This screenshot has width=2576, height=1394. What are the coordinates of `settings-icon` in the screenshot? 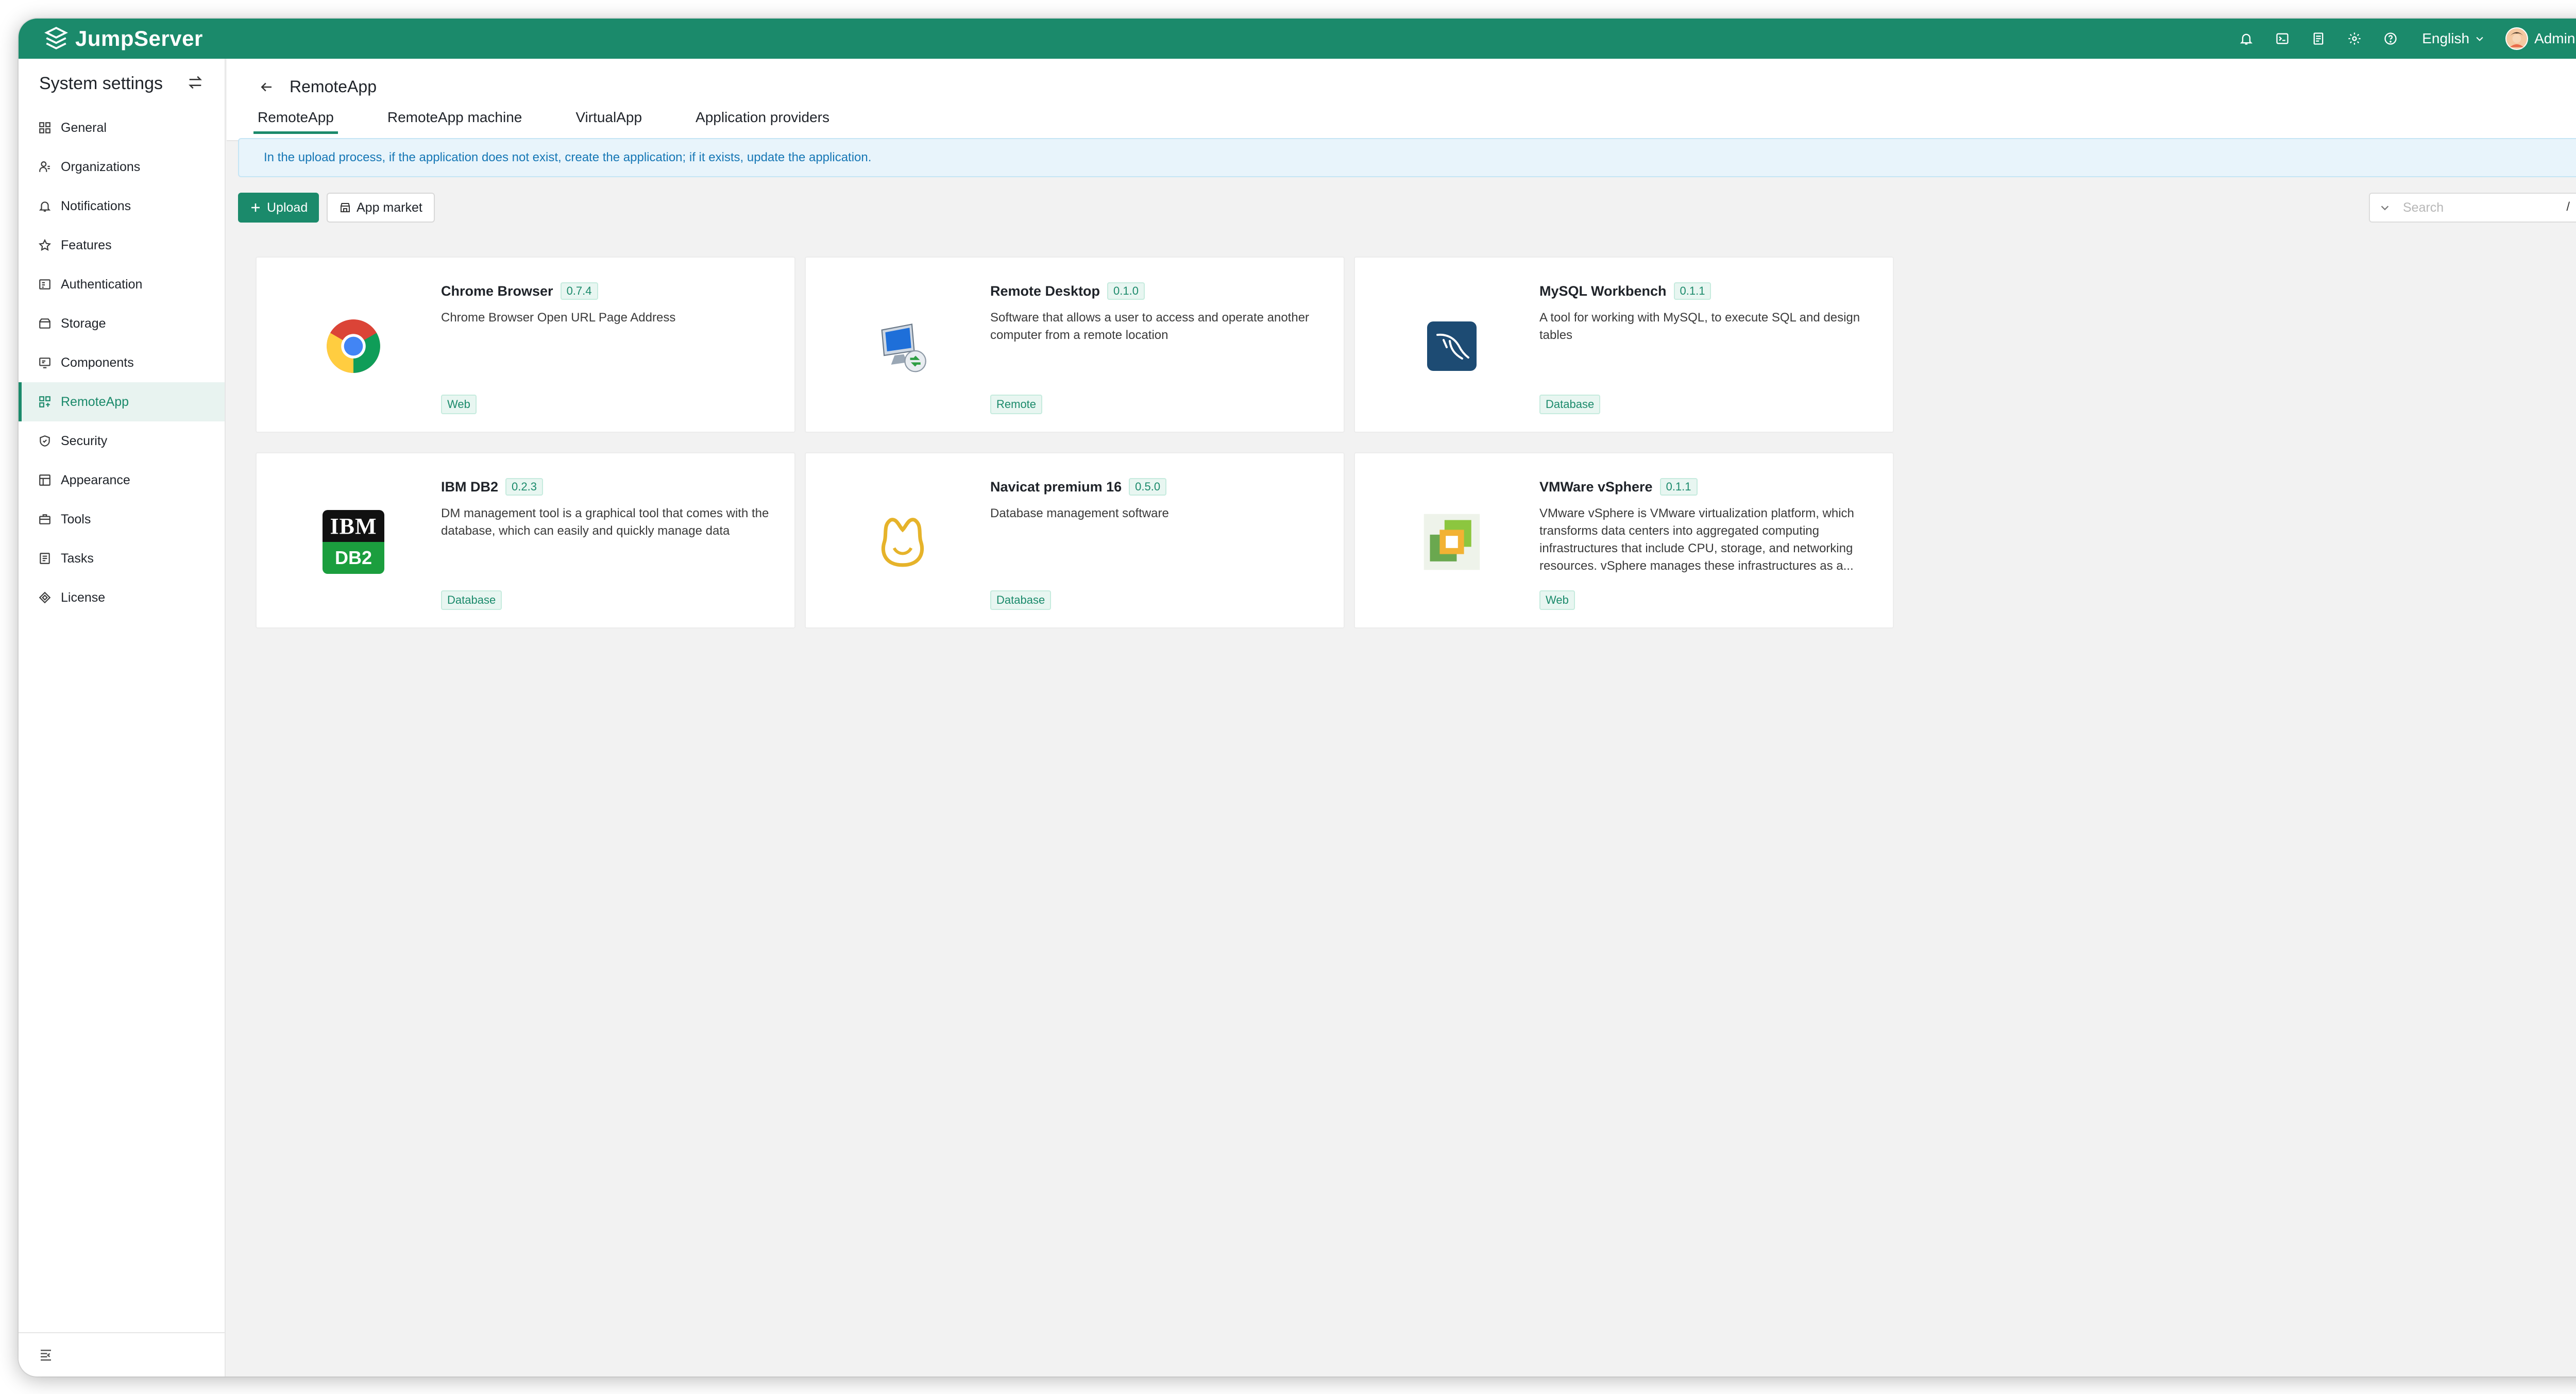 It's located at (2354, 39).